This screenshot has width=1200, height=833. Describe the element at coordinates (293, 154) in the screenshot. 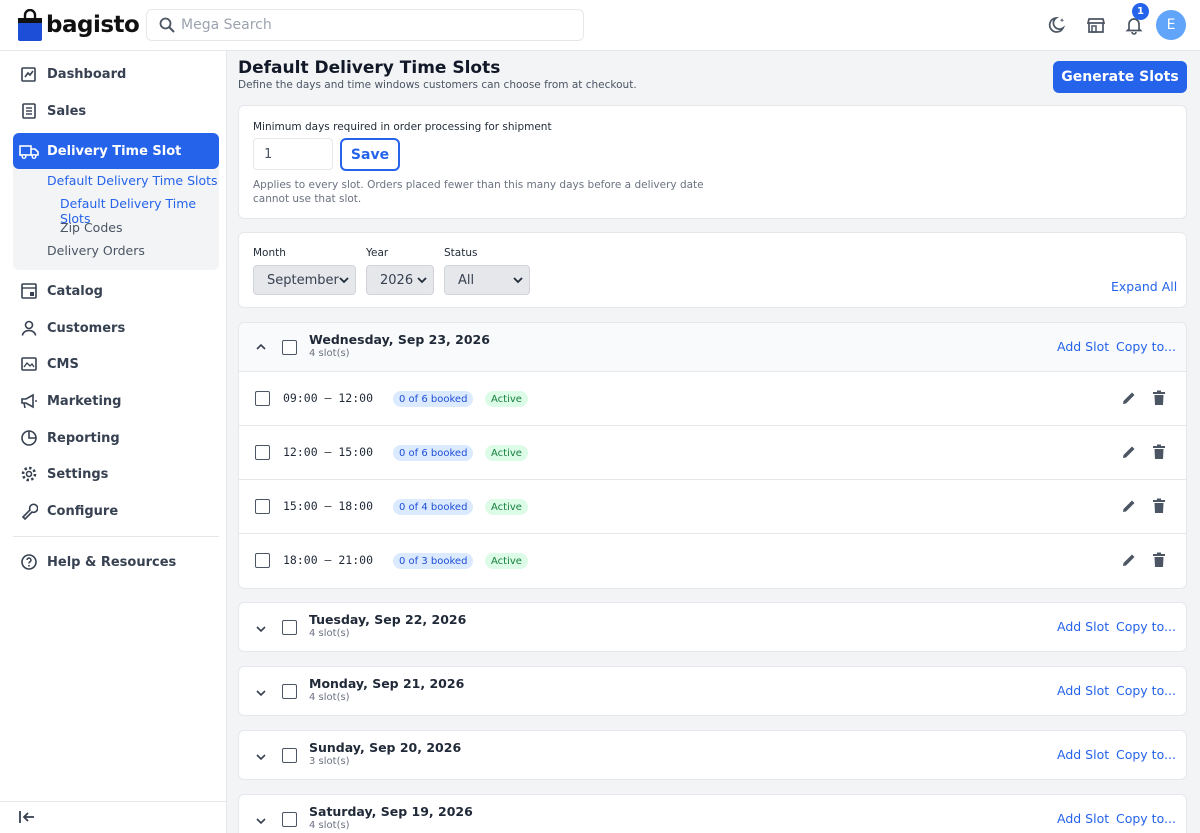

I see `min-days-input: 1` at that location.